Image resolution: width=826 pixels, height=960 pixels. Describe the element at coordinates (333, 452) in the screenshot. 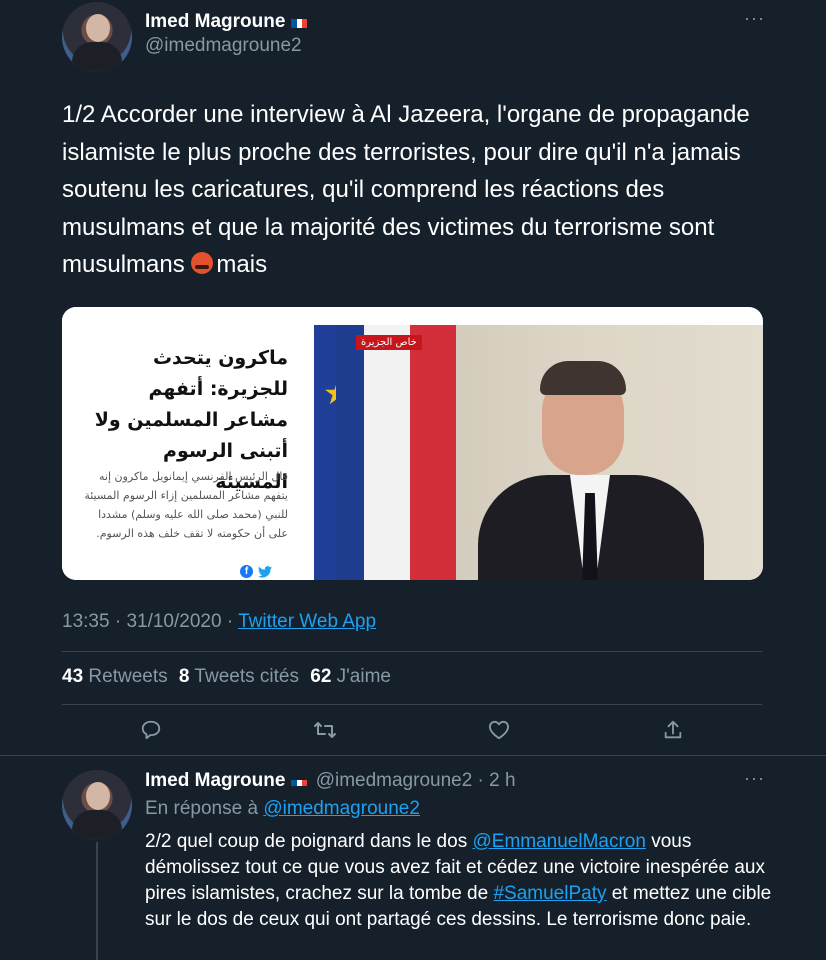

I see `eu-flag: ★` at that location.